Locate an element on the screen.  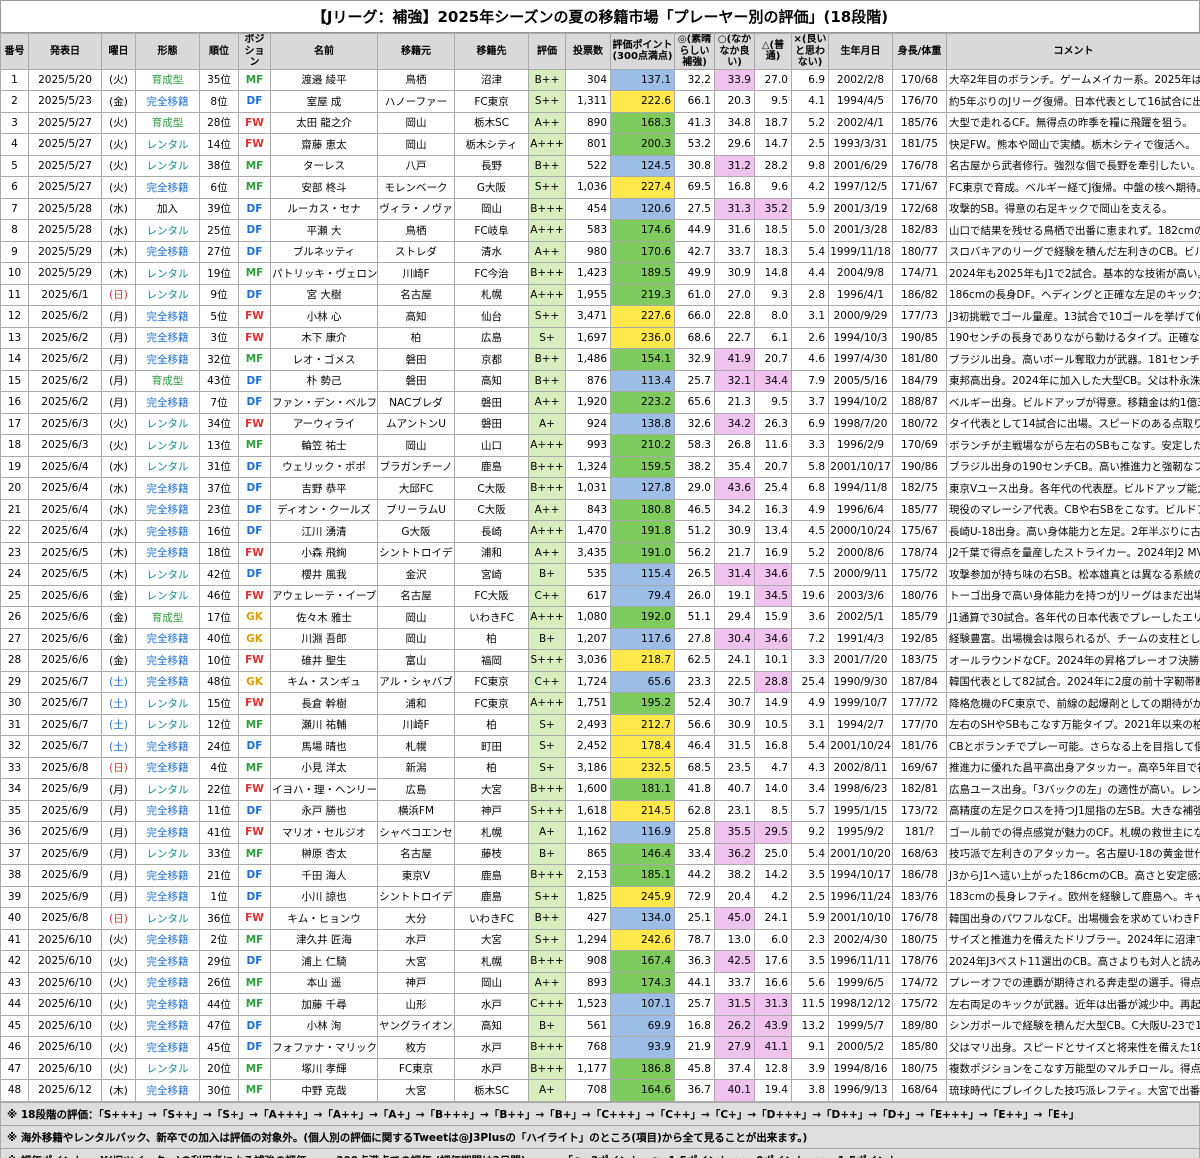
cell-to: G大阪 is located at coordinates (491, 187).